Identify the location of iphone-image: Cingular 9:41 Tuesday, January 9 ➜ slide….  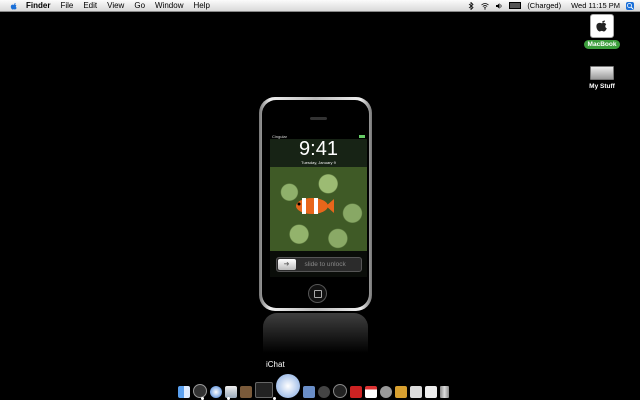
(315, 204).